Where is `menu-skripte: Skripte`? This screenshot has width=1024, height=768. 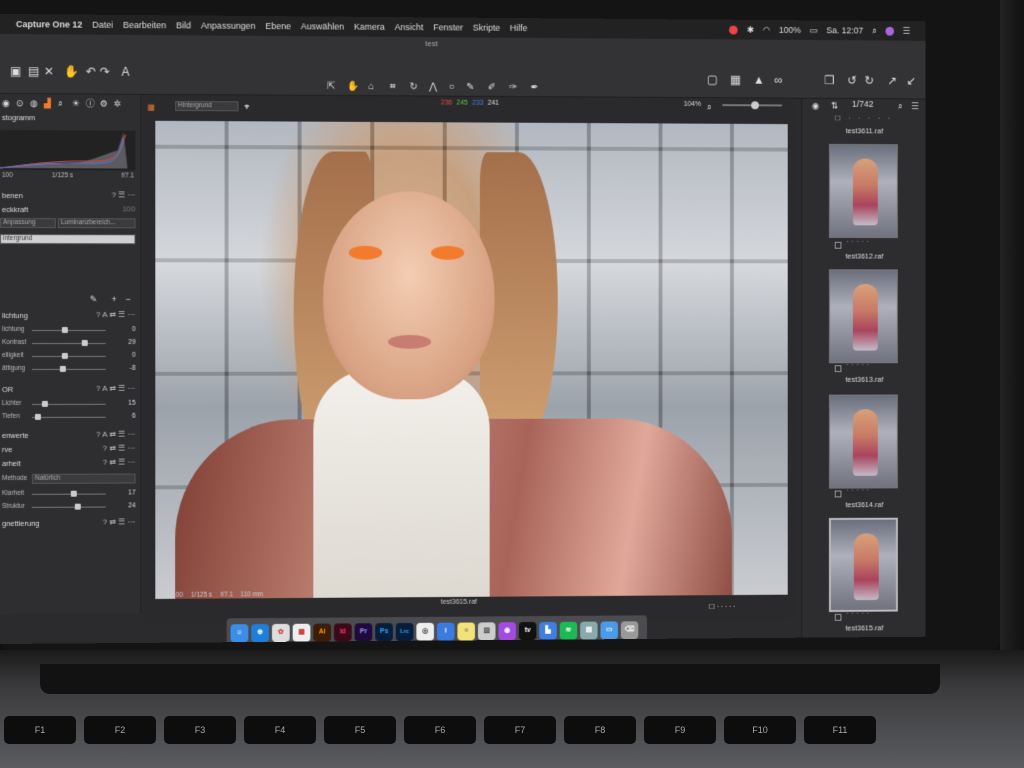 menu-skripte: Skripte is located at coordinates (486, 28).